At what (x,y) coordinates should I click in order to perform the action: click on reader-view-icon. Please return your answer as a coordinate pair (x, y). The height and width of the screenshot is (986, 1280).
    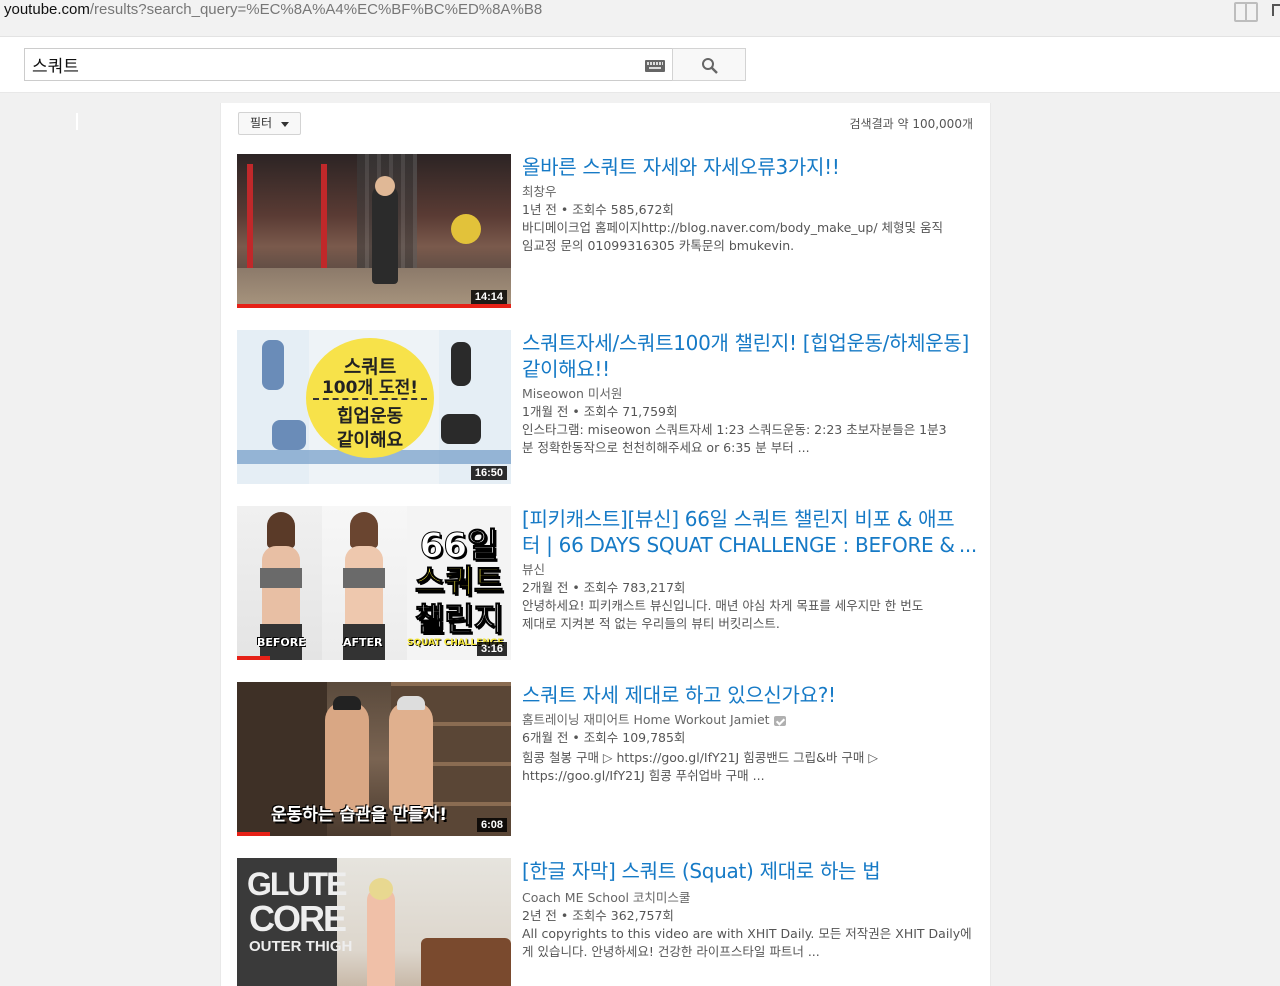
    Looking at the image, I should click on (1246, 12).